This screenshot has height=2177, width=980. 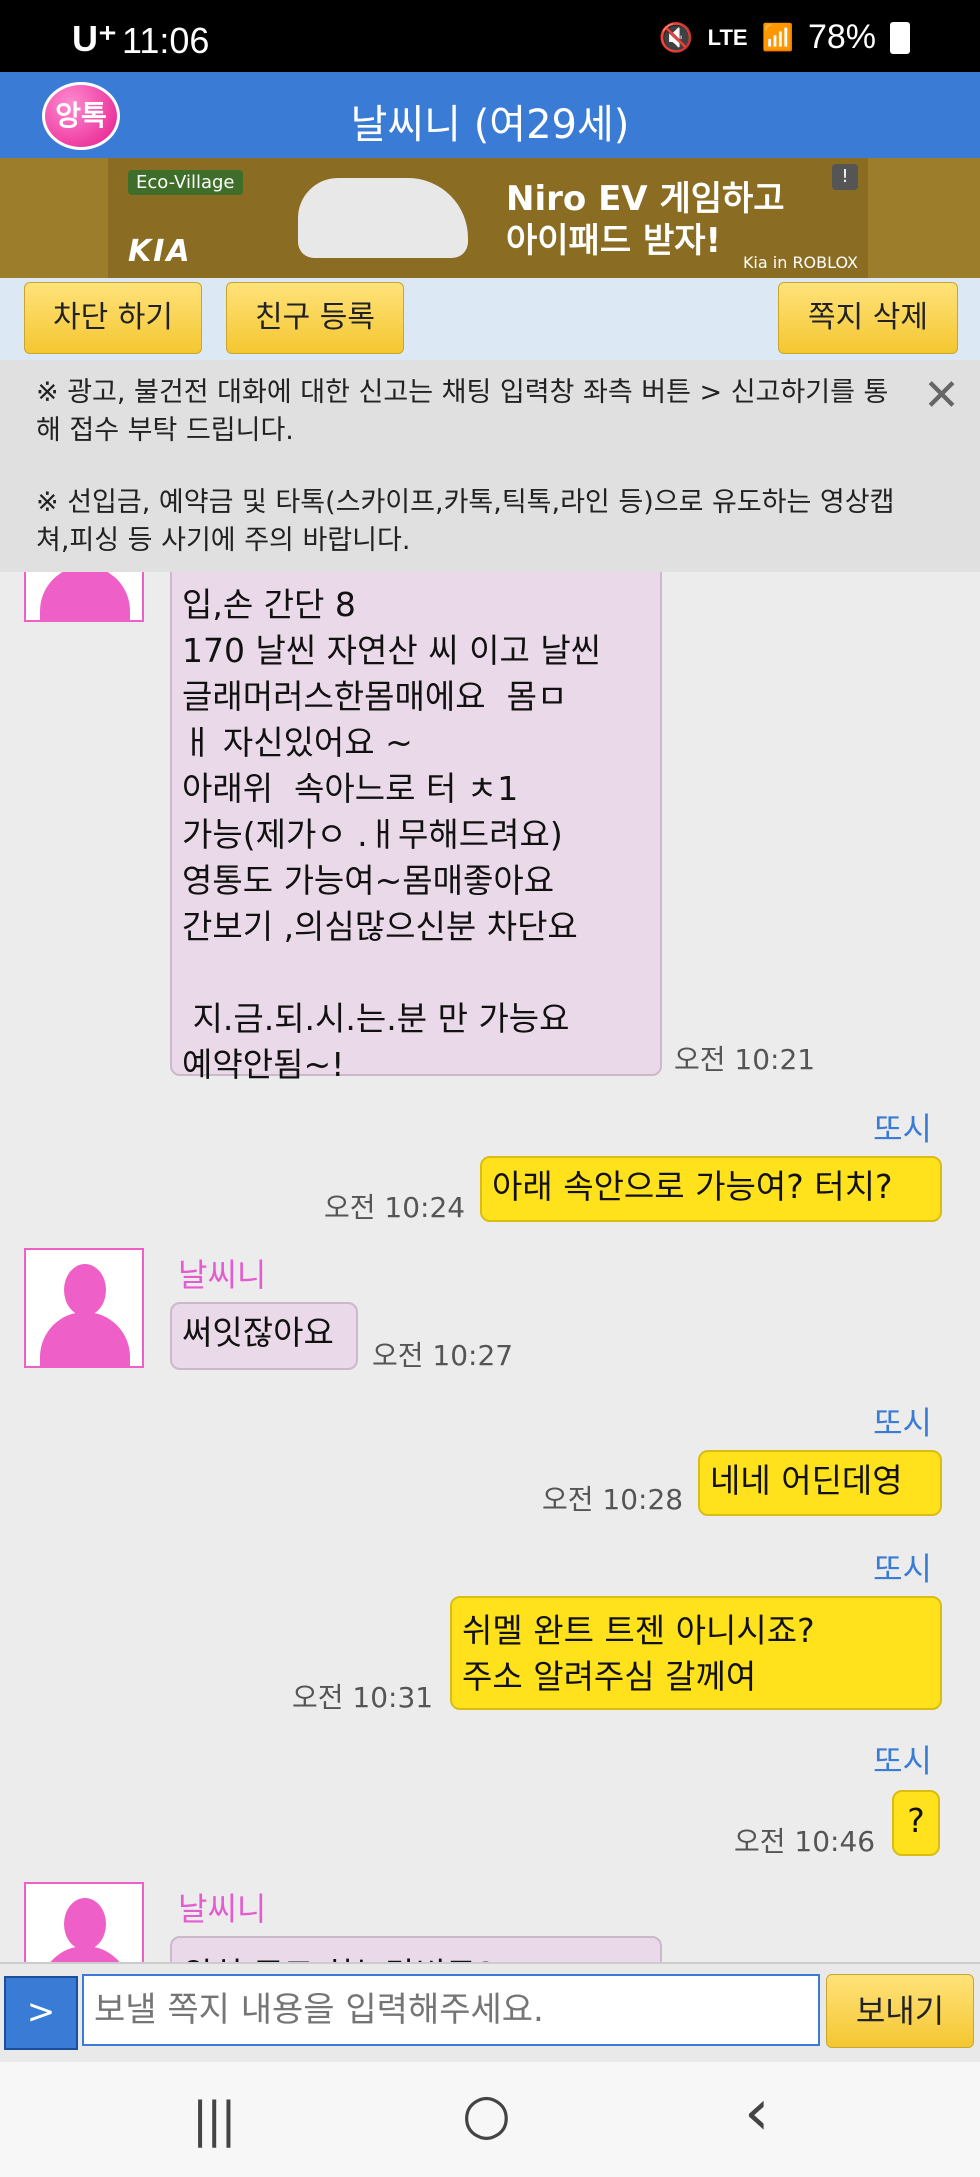 What do you see at coordinates (264, 1336) in the screenshot?
I see `message-bubble-them: 써잇잖아요` at bounding box center [264, 1336].